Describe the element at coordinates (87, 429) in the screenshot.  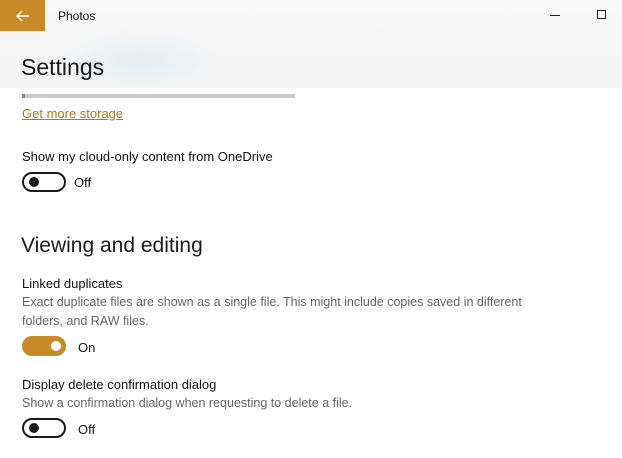
I see `delete-confirm-toggle-state: Off` at that location.